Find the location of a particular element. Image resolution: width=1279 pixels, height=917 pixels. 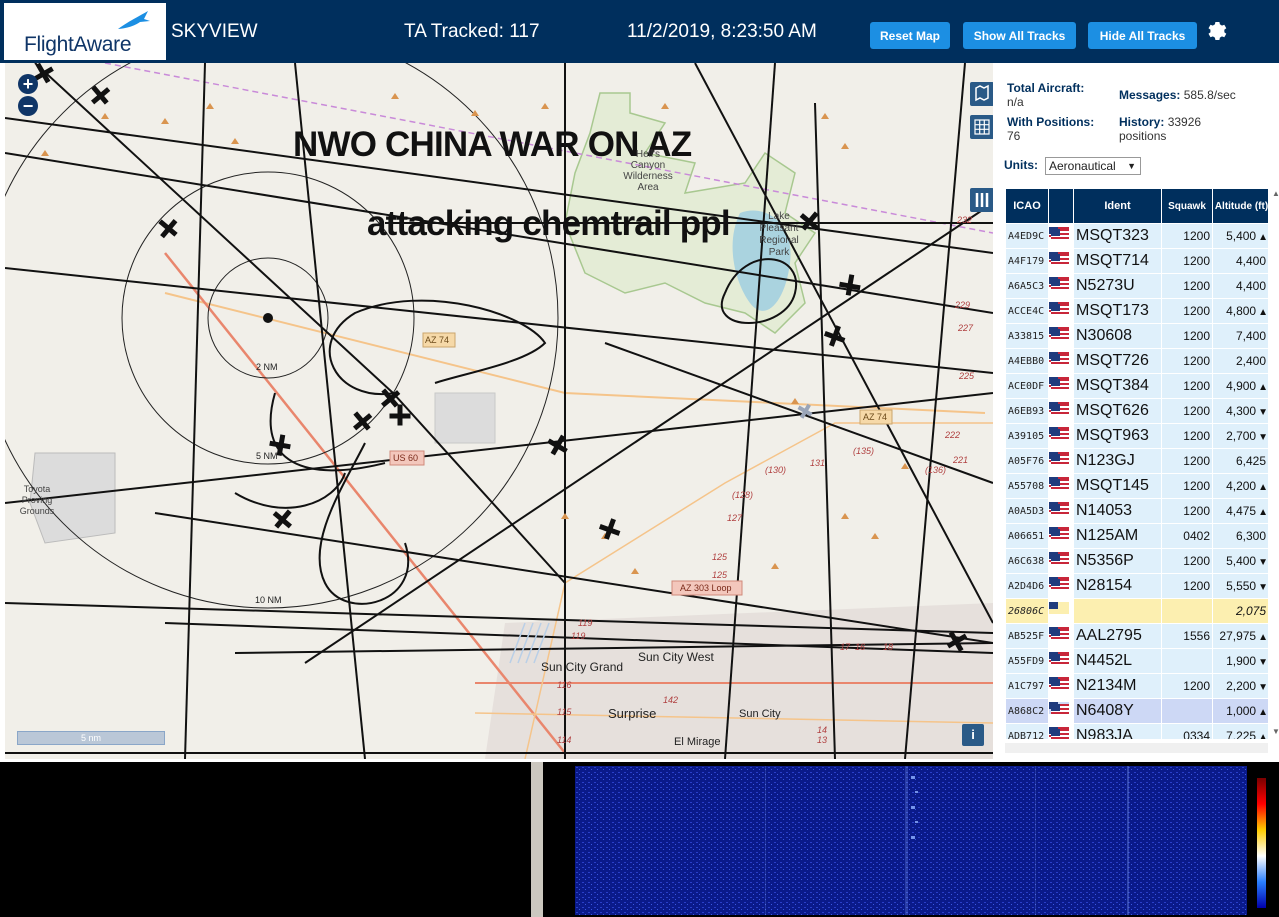

hide-all-tracks-button: Hide All Tracks is located at coordinates (1142, 35).